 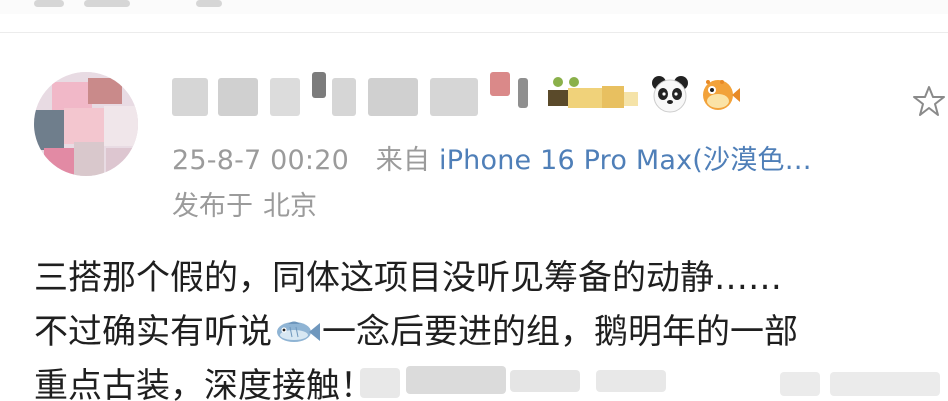 What do you see at coordinates (204, 383) in the screenshot?
I see `post-body-line: 重点古装，深度接触！` at bounding box center [204, 383].